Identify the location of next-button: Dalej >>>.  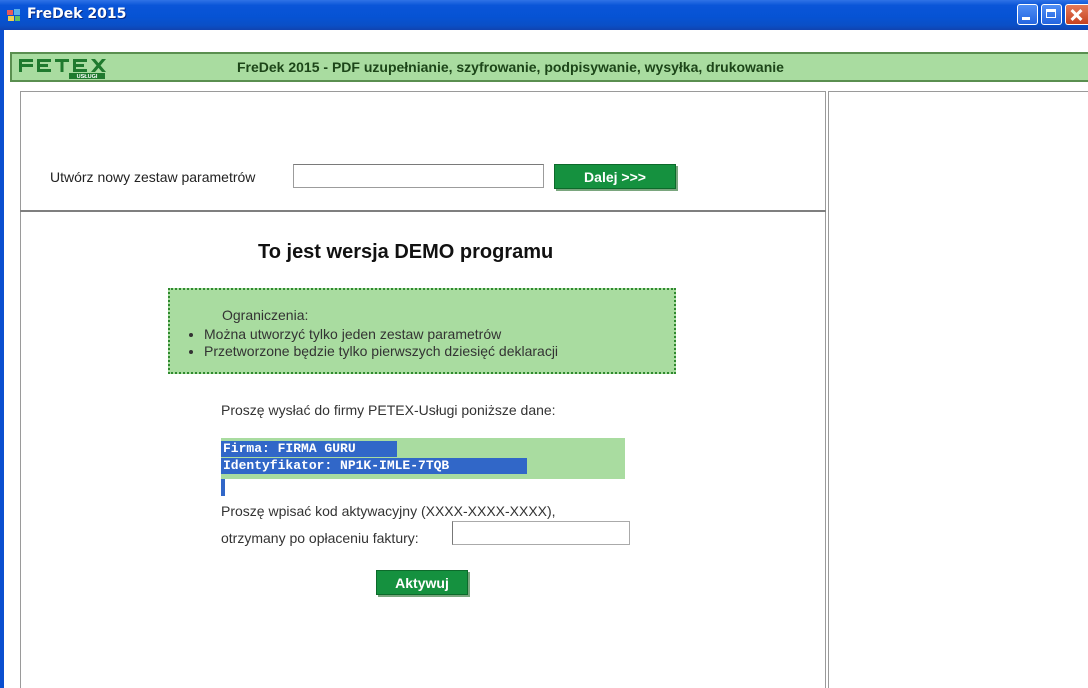
(615, 176).